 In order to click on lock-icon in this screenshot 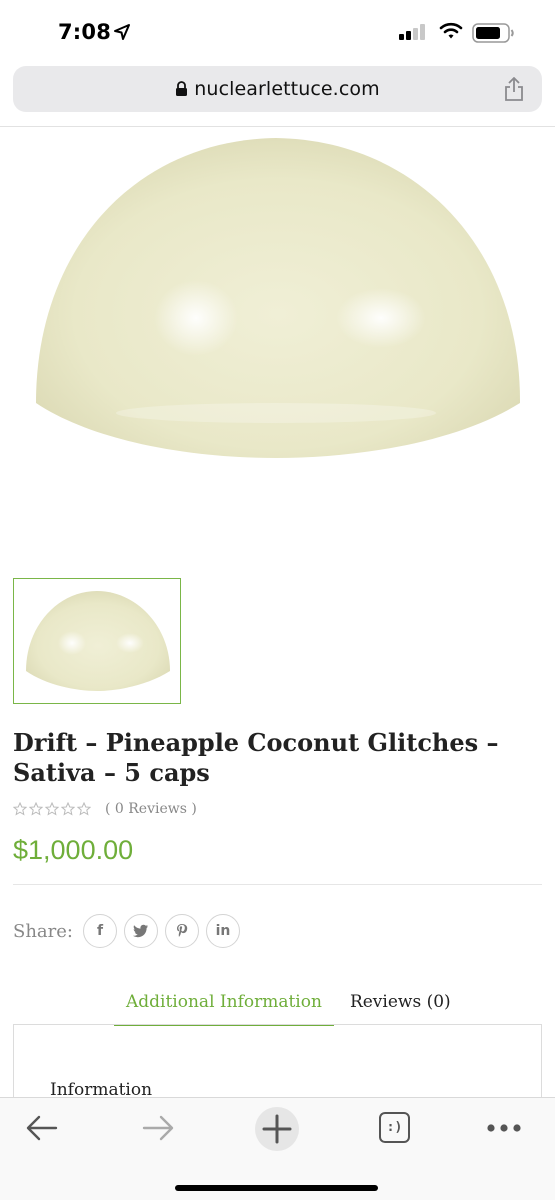, I will do `click(182, 88)`.